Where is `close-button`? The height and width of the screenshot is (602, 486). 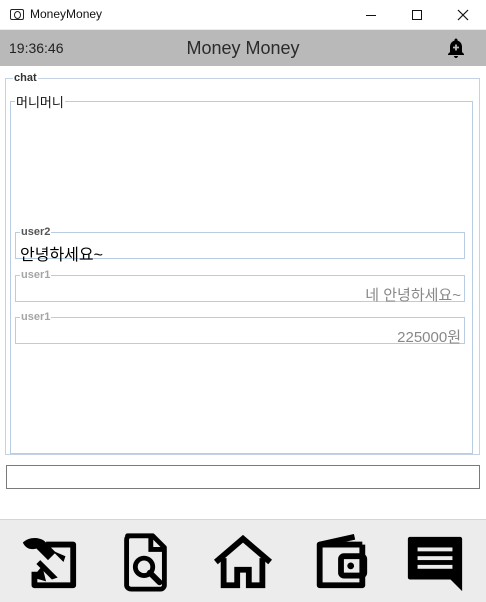
close-button is located at coordinates (463, 15).